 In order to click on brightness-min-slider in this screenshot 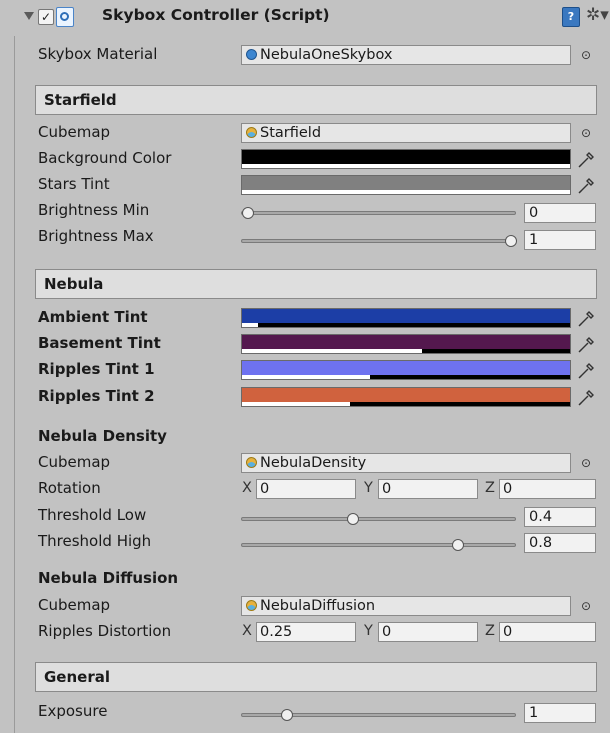, I will do `click(378, 213)`.